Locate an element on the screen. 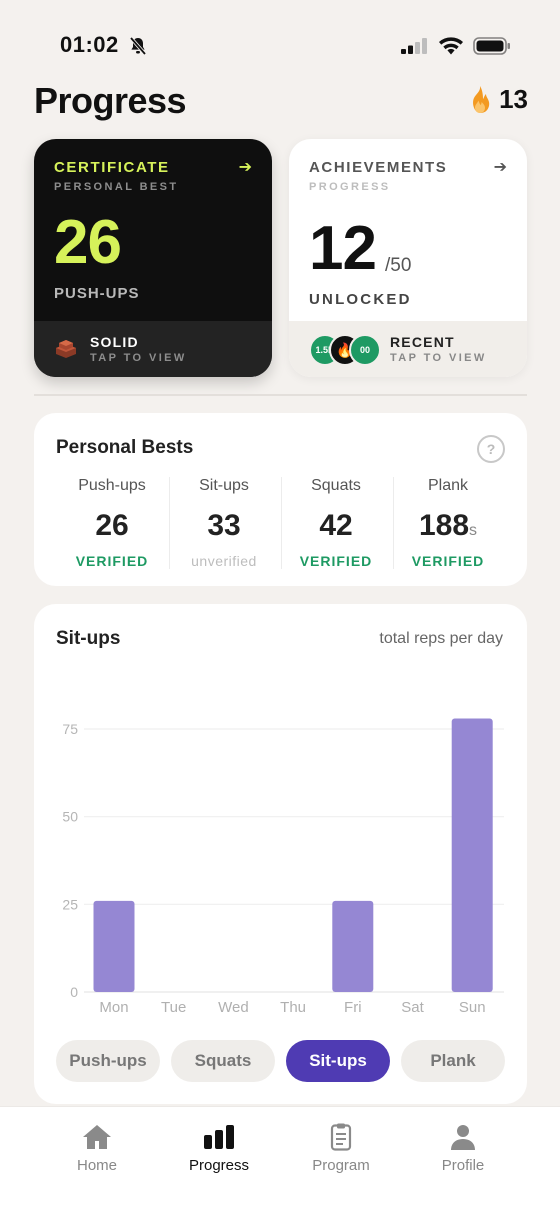 This screenshot has width=560, height=1219. x-tick-label: Mon is located at coordinates (113, 1007).